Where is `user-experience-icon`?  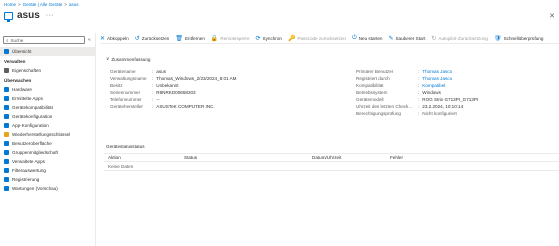
user-experience-icon is located at coordinates (6, 143).